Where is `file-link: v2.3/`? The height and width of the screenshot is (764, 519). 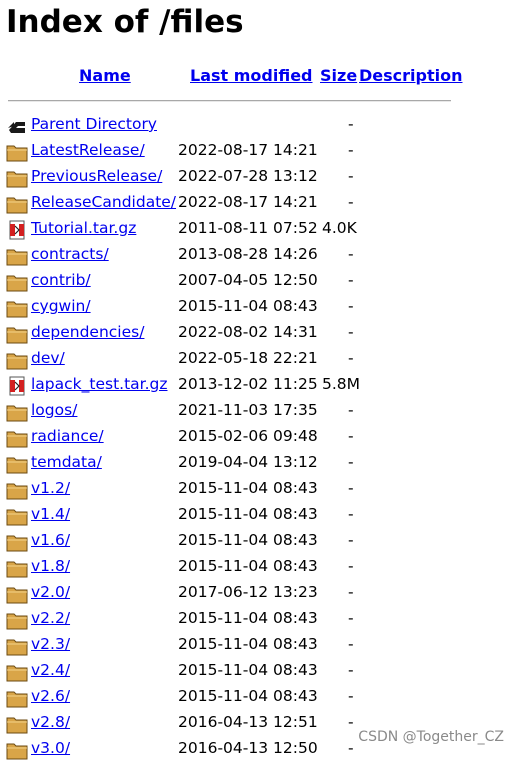
file-link: v2.3/ is located at coordinates (50, 644).